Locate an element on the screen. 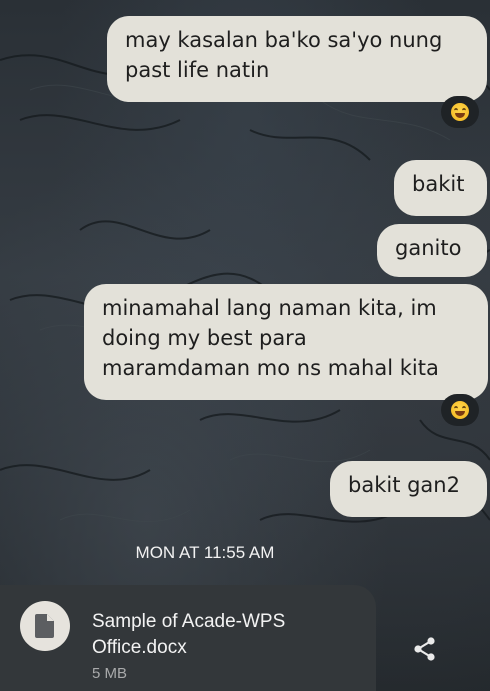 The width and height of the screenshot is (490, 691). file-size: 5 MB is located at coordinates (110, 673).